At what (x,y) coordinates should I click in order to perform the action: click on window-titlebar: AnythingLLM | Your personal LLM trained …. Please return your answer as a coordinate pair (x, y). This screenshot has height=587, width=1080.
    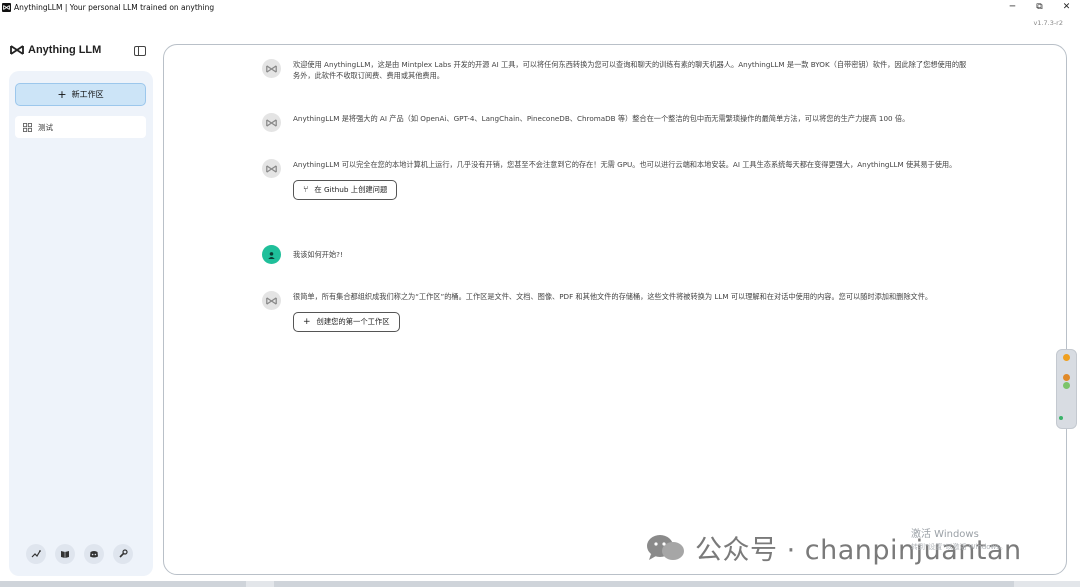
    Looking at the image, I should click on (540, 7).